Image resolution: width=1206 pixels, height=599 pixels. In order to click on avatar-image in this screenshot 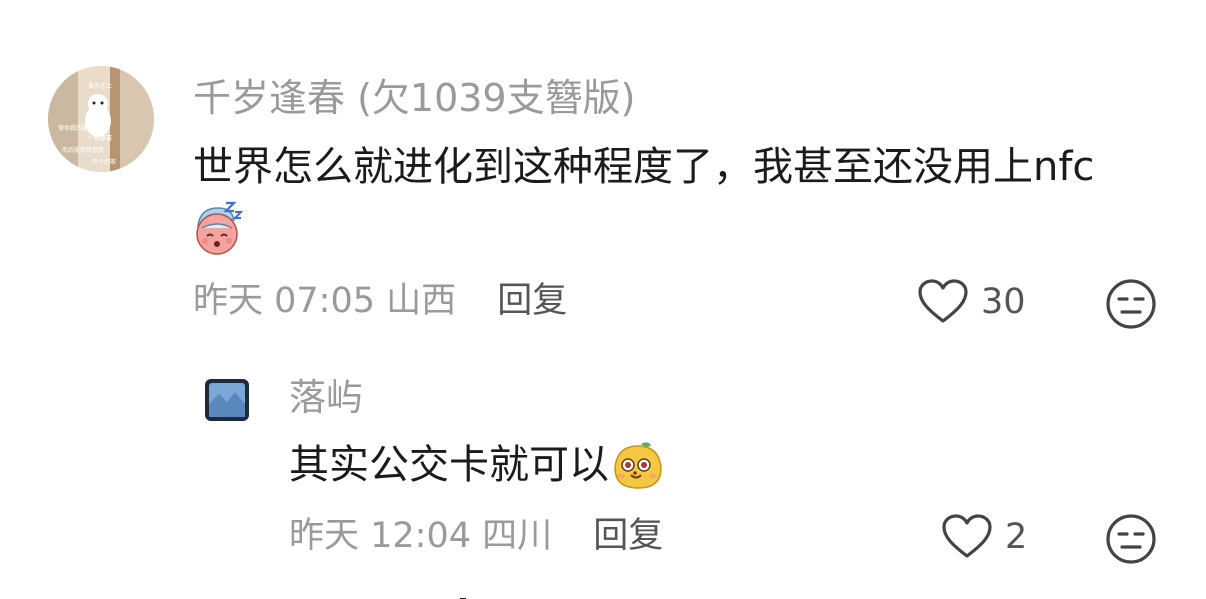, I will do `click(227, 400)`.